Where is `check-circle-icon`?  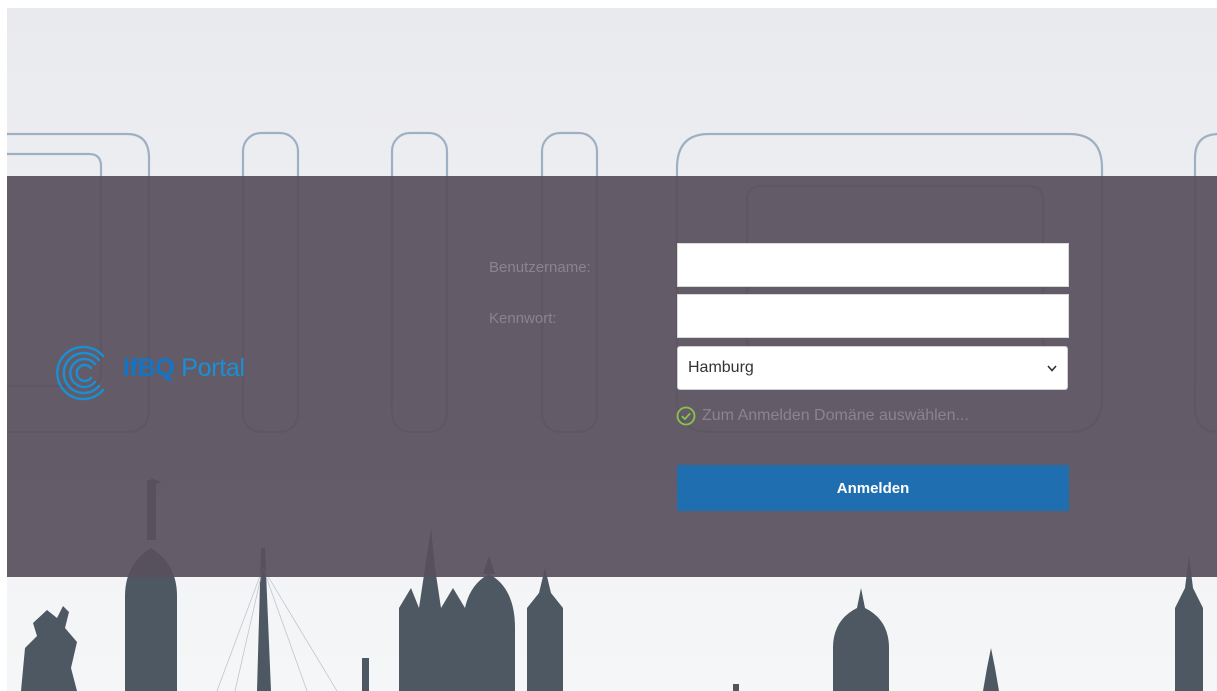
check-circle-icon is located at coordinates (686, 416).